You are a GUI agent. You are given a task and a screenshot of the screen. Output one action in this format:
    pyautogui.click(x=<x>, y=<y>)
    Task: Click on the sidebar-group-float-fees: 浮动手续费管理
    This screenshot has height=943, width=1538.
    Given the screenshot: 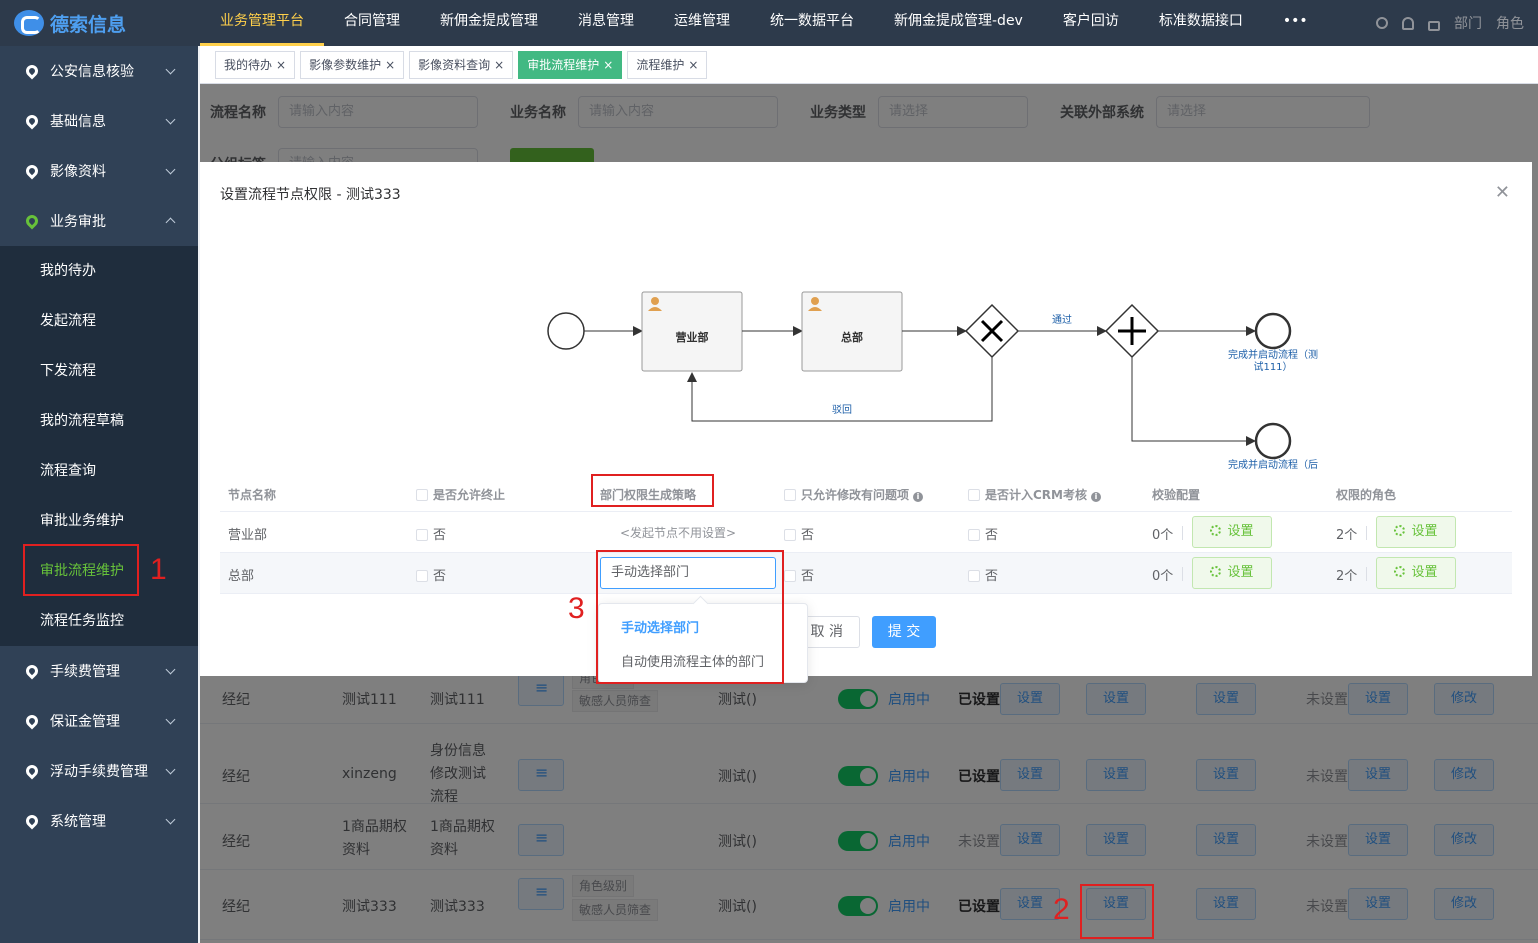 What is the action you would take?
    pyautogui.click(x=99, y=771)
    